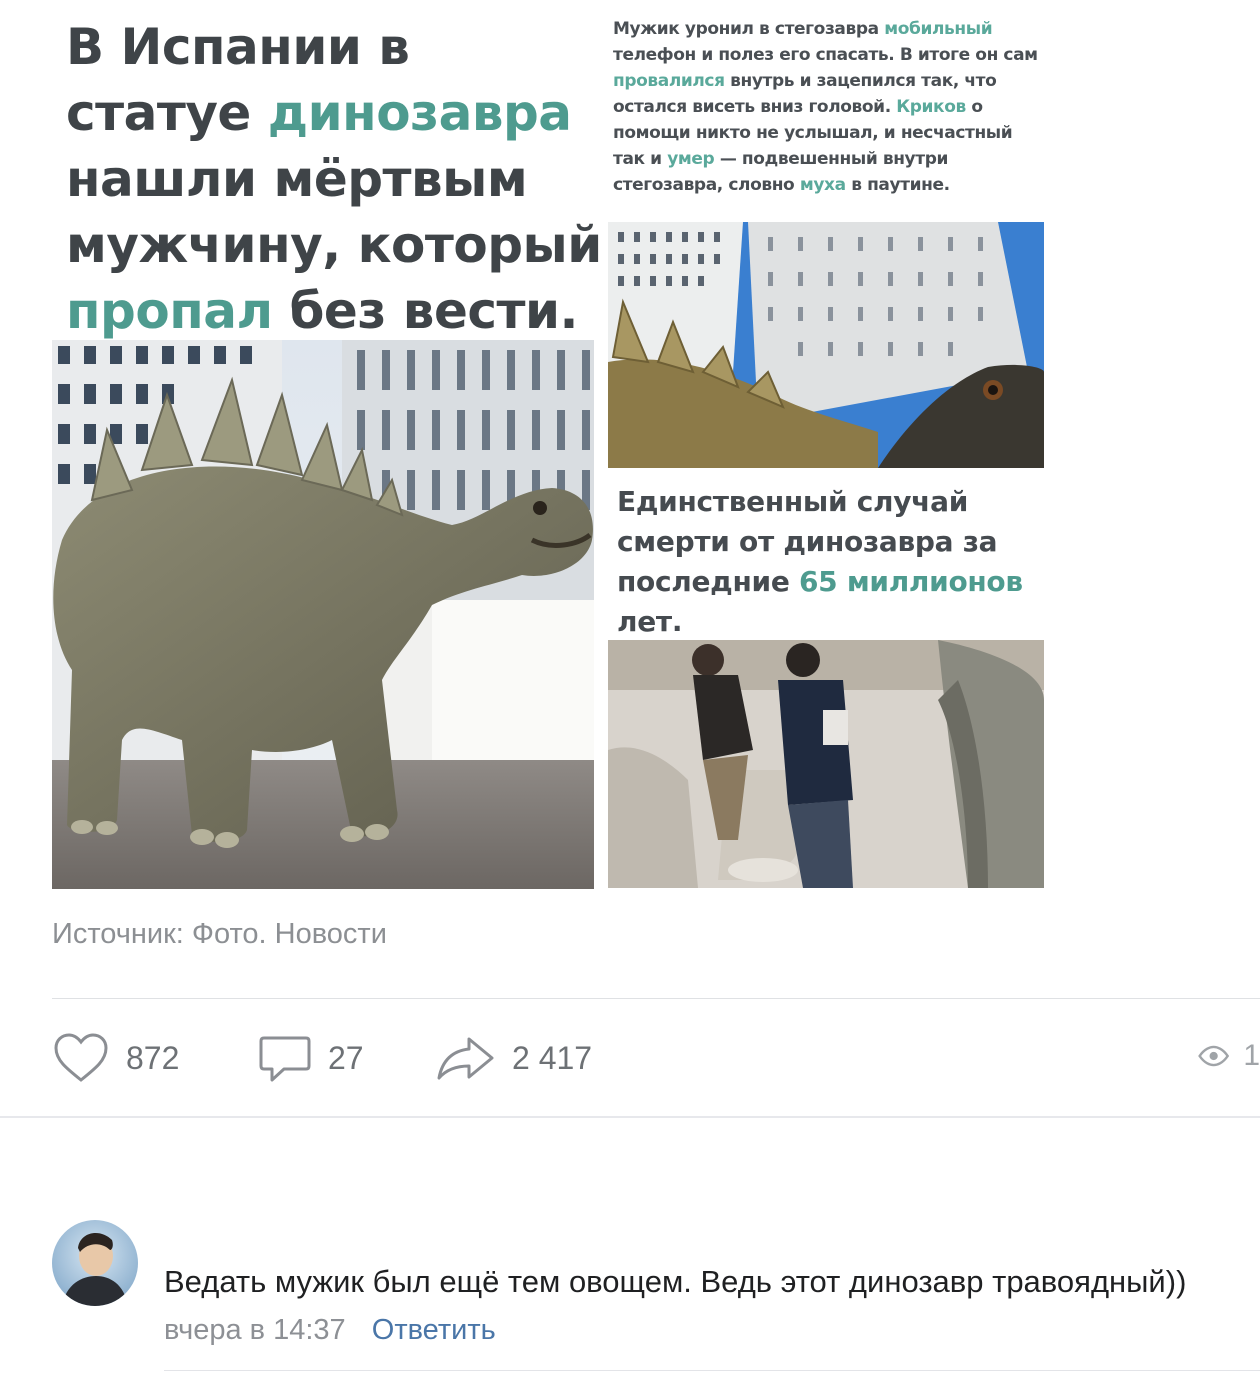 The image size is (1260, 1374). What do you see at coordinates (434, 1330) in the screenshot?
I see `reply-button: Ответить` at bounding box center [434, 1330].